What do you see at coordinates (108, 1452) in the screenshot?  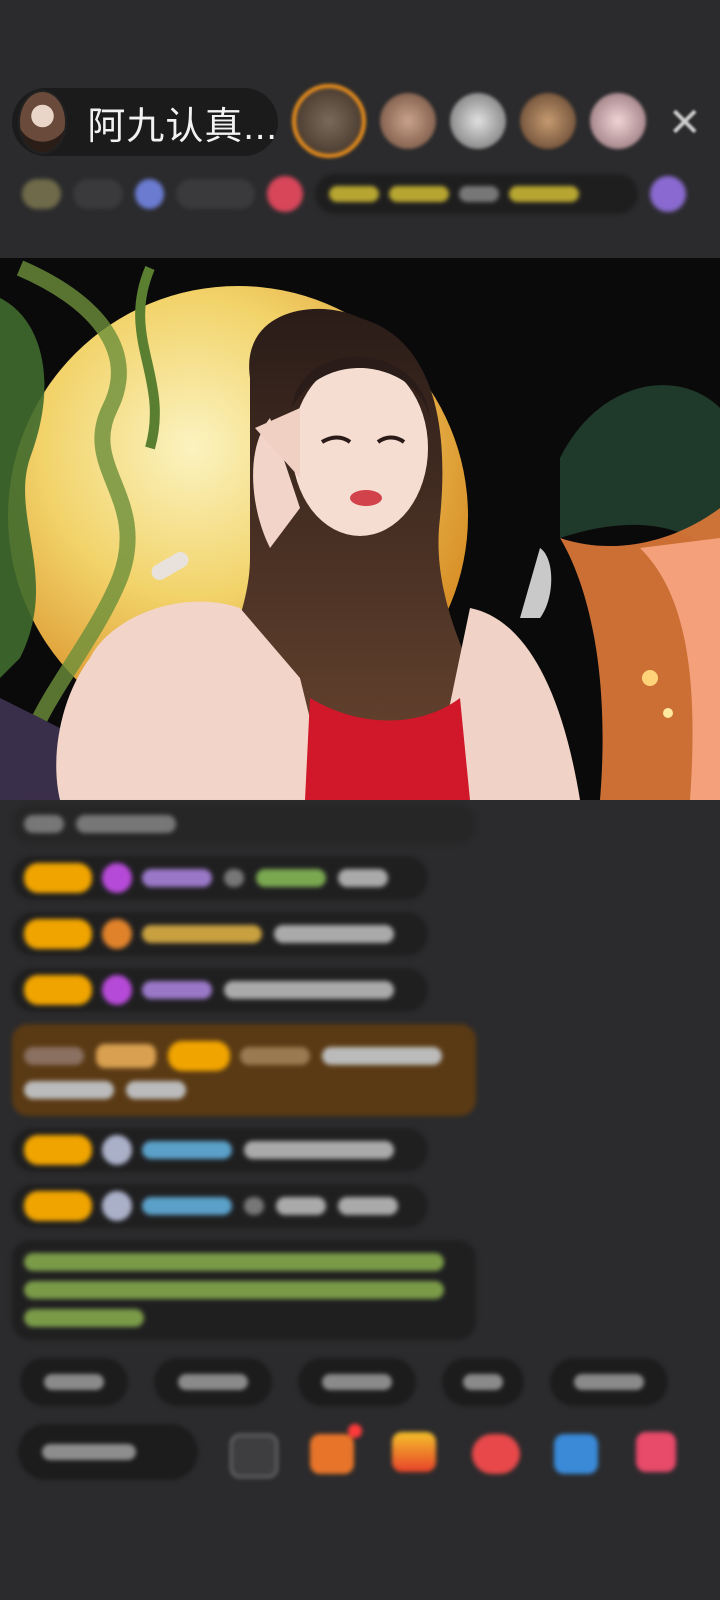 I see `comment-input` at bounding box center [108, 1452].